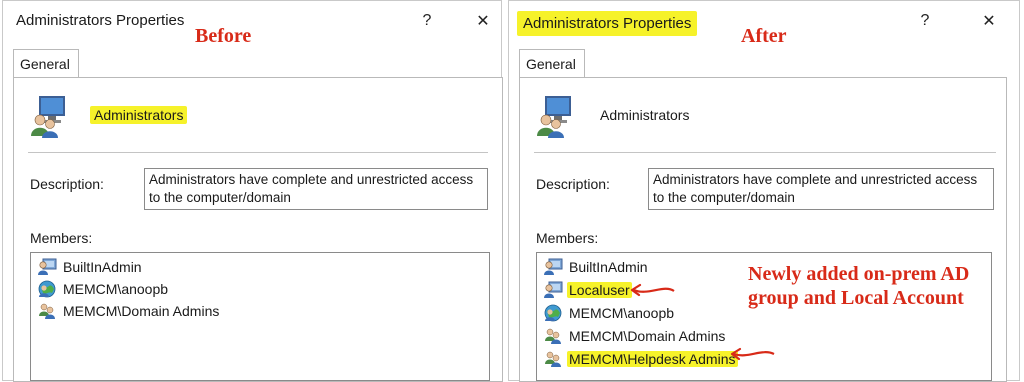 This screenshot has width=1024, height=382. I want to click on after-label: After, so click(764, 36).